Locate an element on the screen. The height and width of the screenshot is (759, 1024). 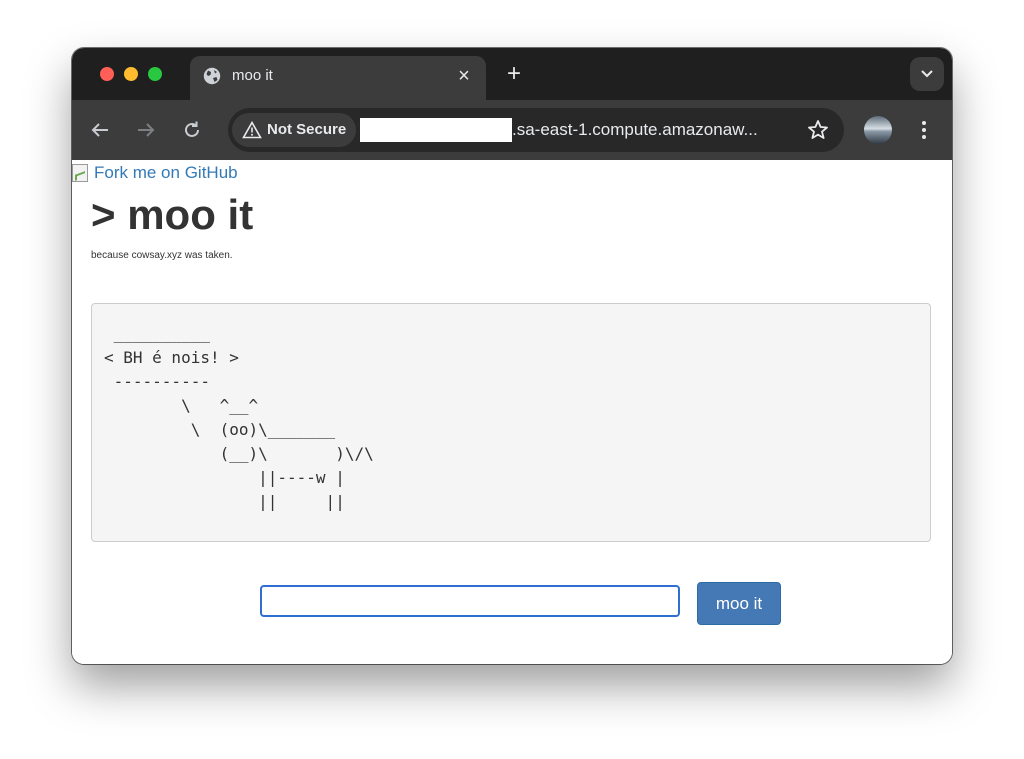
close-tab-icon: × is located at coordinates (464, 76).